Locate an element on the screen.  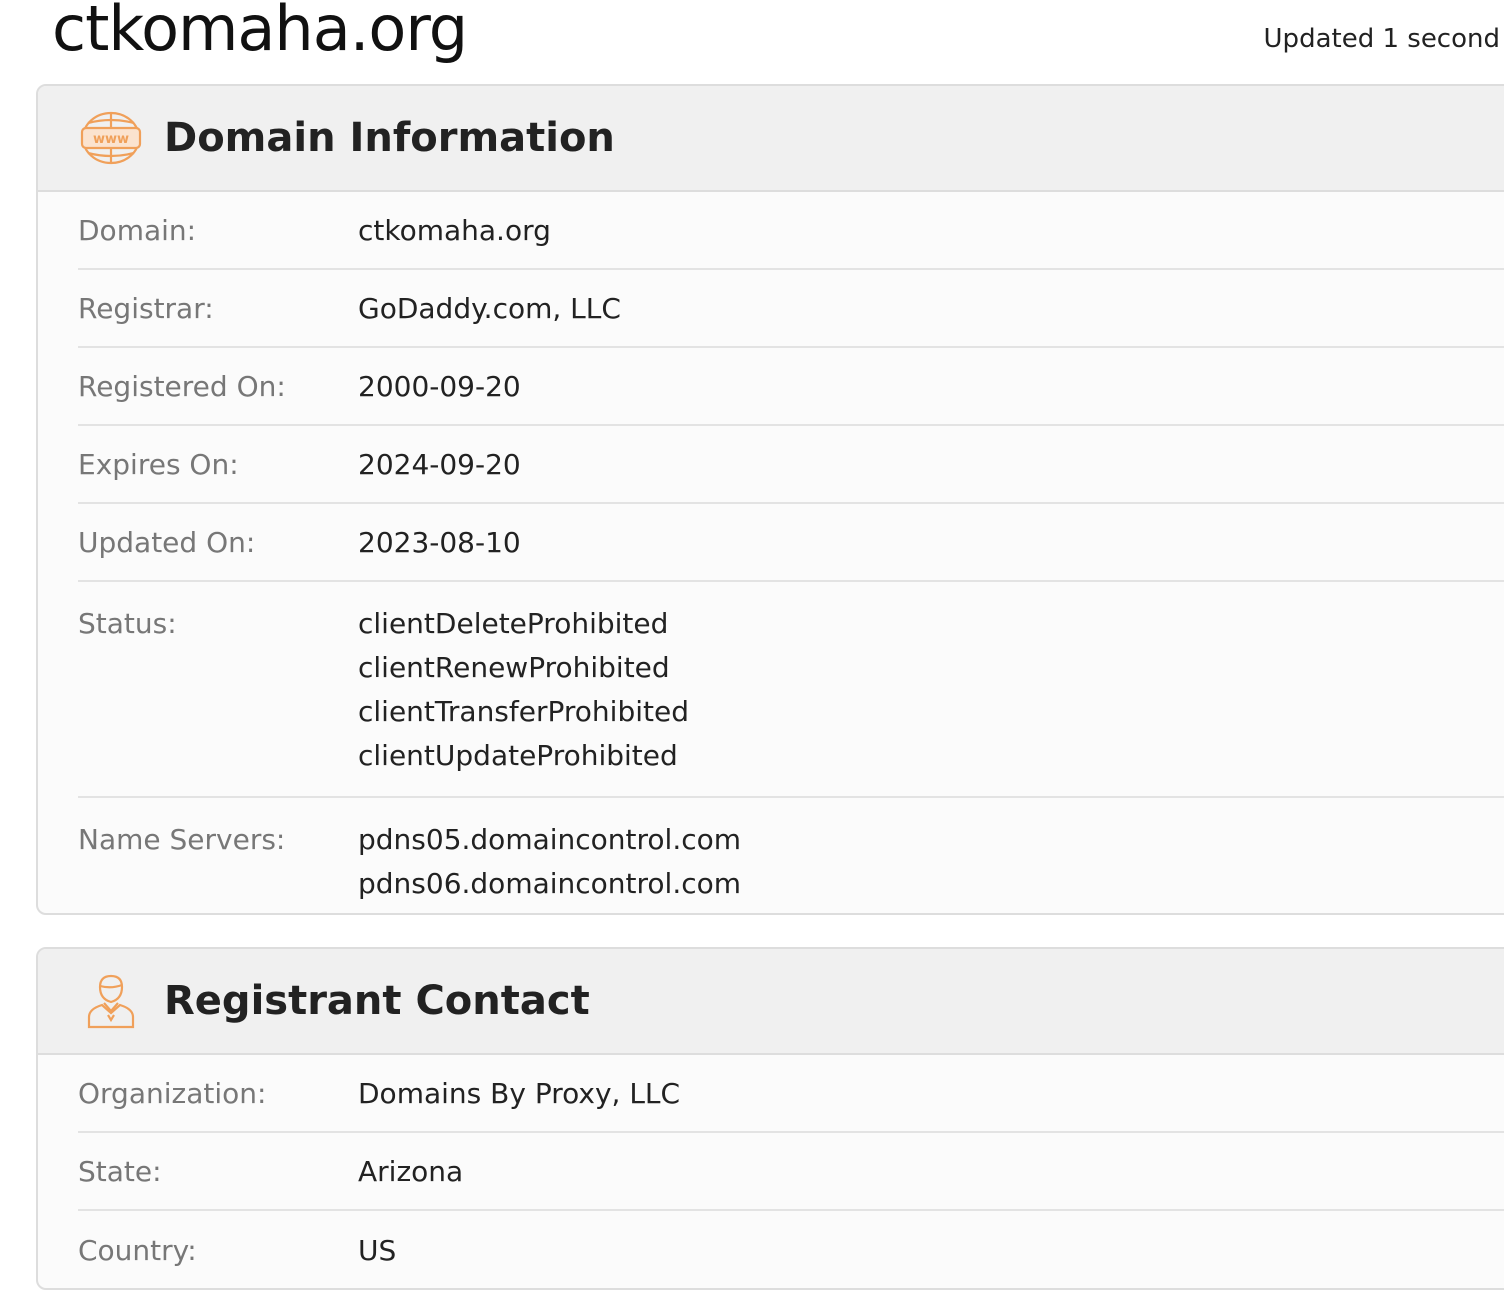
registrant-contact-header: Registrant Contact is located at coordinates (771, 1002).